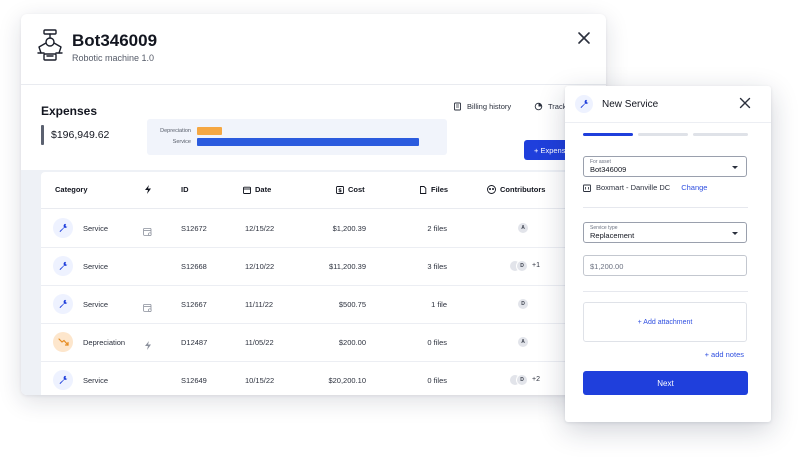 The height and width of the screenshot is (461, 800). I want to click on amount-placeholder: $1,200.00, so click(607, 266).